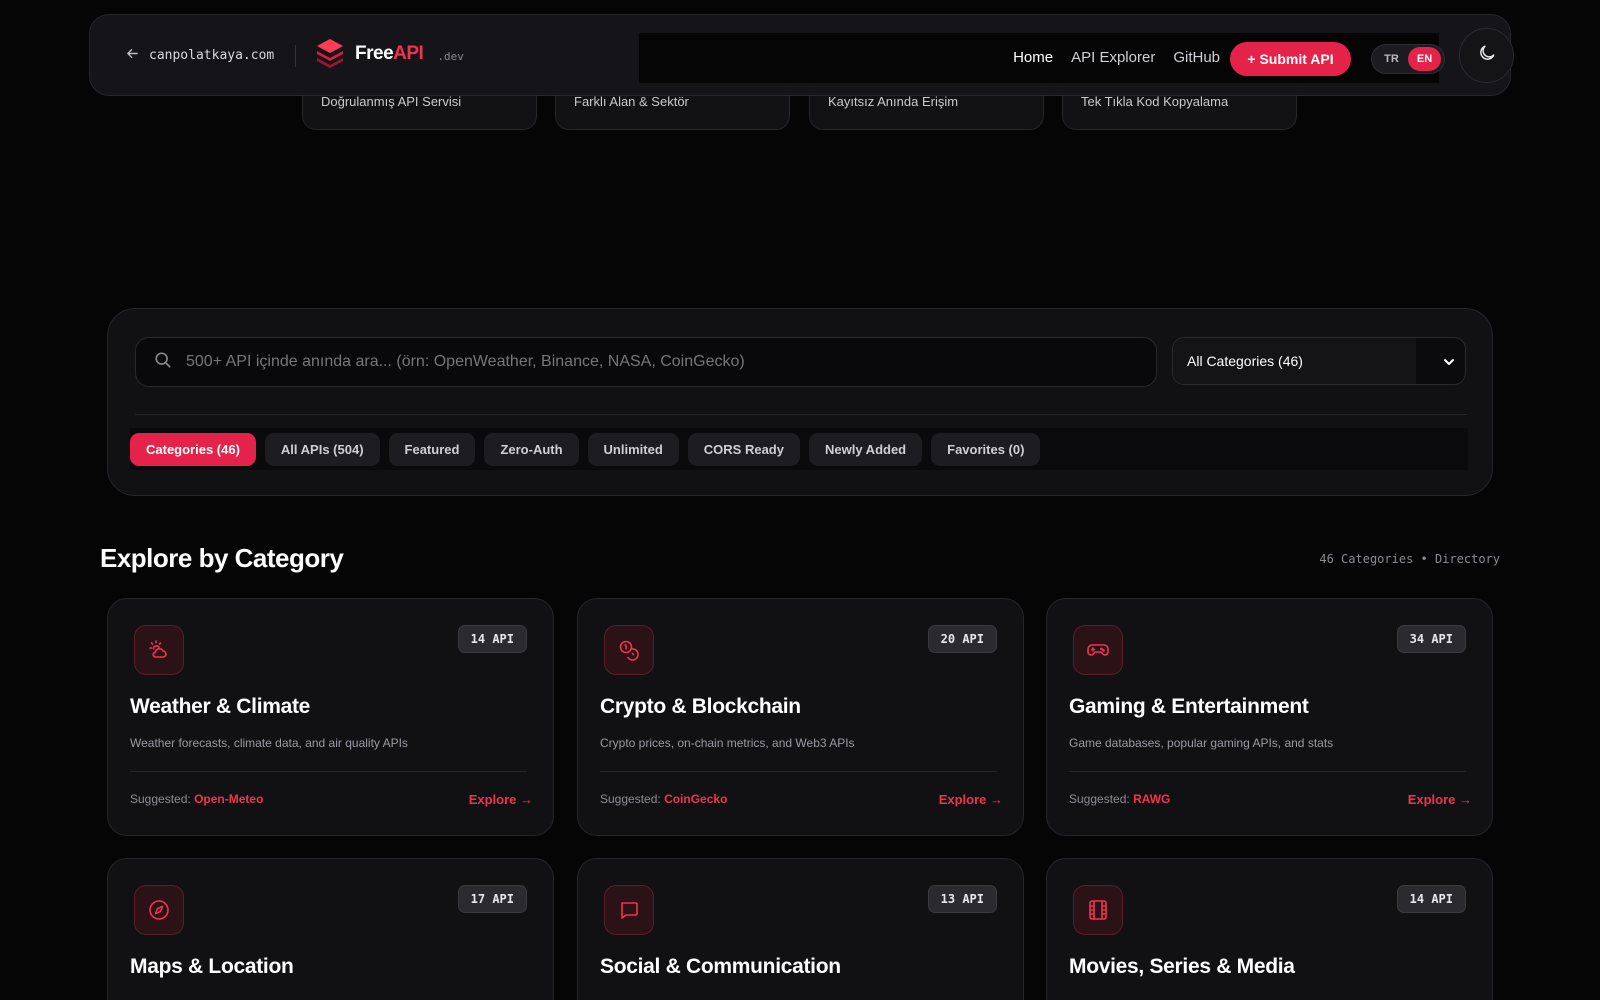 The width and height of the screenshot is (1600, 1000). Describe the element at coordinates (212, 966) in the screenshot. I see `category-title: Maps & Location` at that location.